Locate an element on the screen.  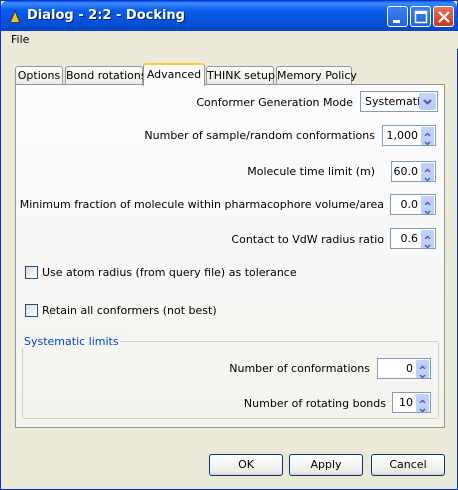
time-limit-spinner: 60.0 is located at coordinates (413, 171).